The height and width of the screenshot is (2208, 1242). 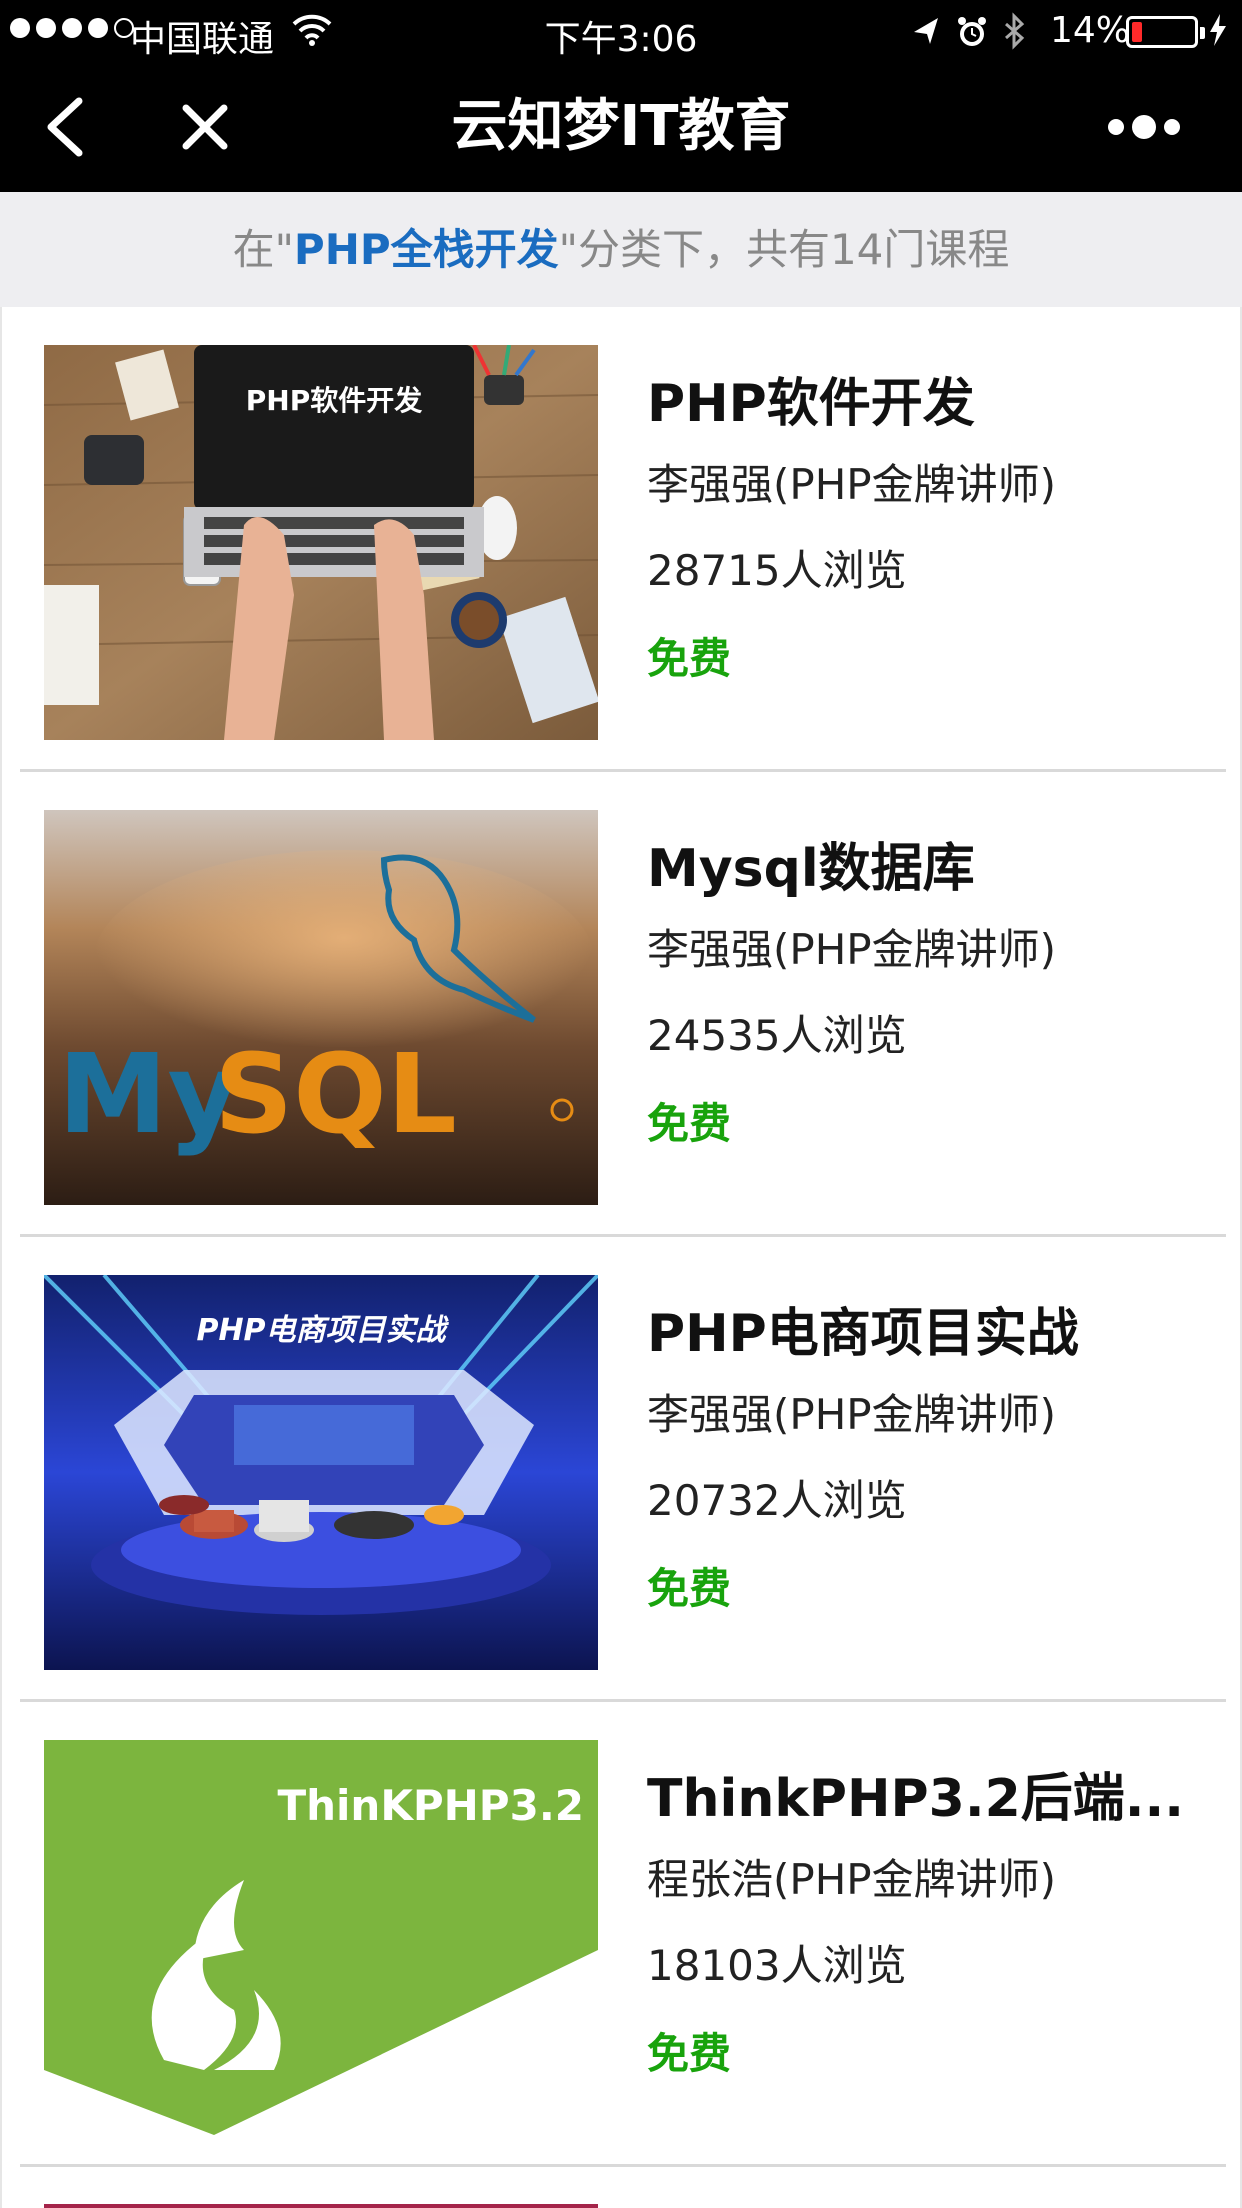 I want to click on course-thumbnail: My SQL, so click(x=321, y=1007).